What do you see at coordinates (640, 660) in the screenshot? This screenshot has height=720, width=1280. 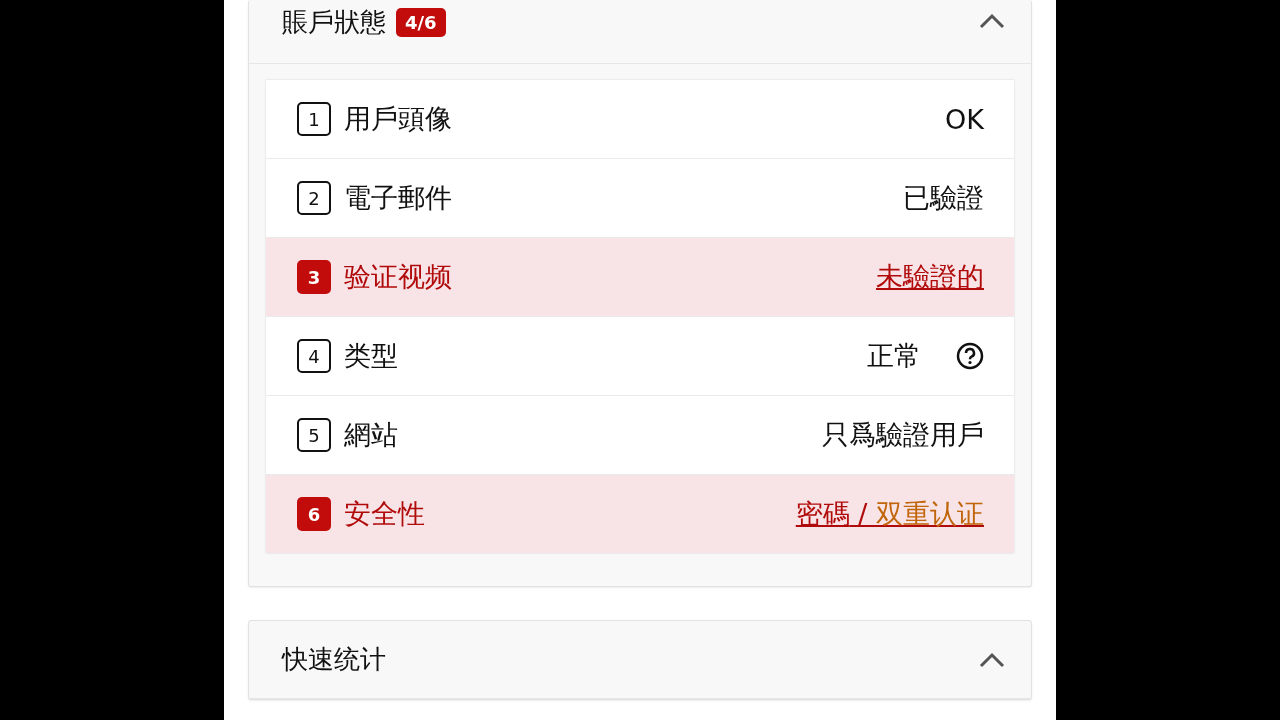 I see `panel-header: 快速统计` at bounding box center [640, 660].